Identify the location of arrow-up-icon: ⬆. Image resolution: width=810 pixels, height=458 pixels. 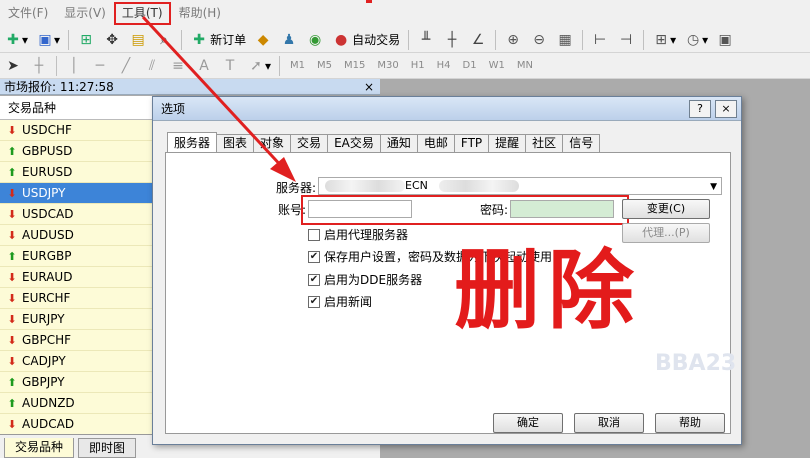
(12, 403).